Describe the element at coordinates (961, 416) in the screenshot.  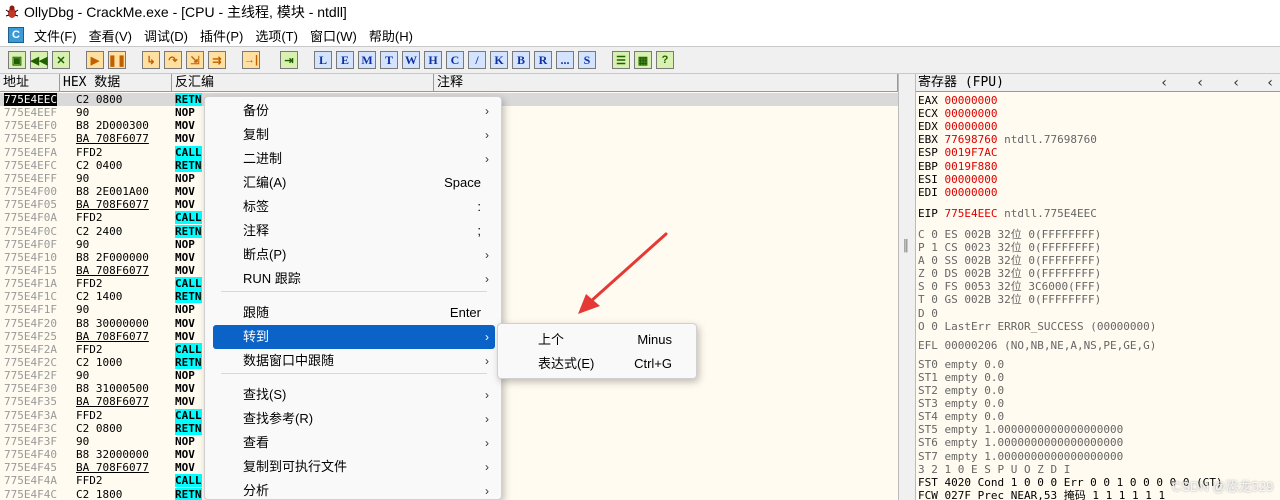
I see `fpu-row: ST4 empty 0.0` at that location.